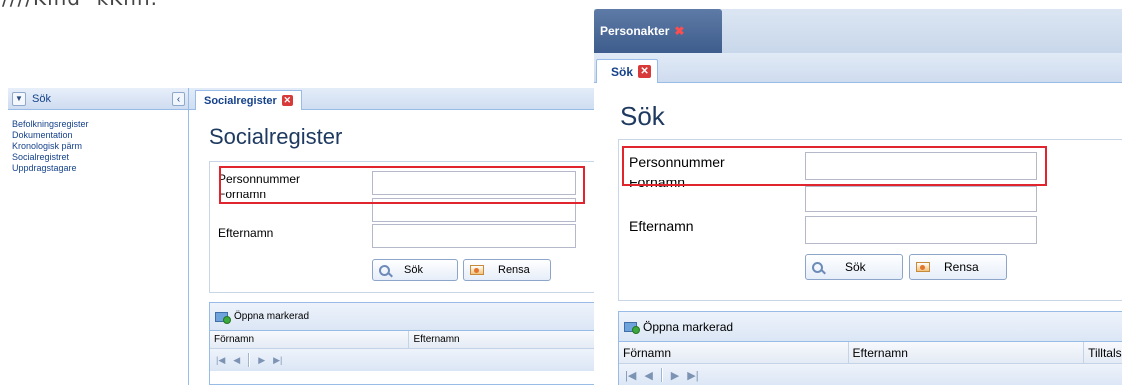 The height and width of the screenshot is (385, 1122). I want to click on sidebar-item-socialregistret: Socialregistret, so click(100, 157).